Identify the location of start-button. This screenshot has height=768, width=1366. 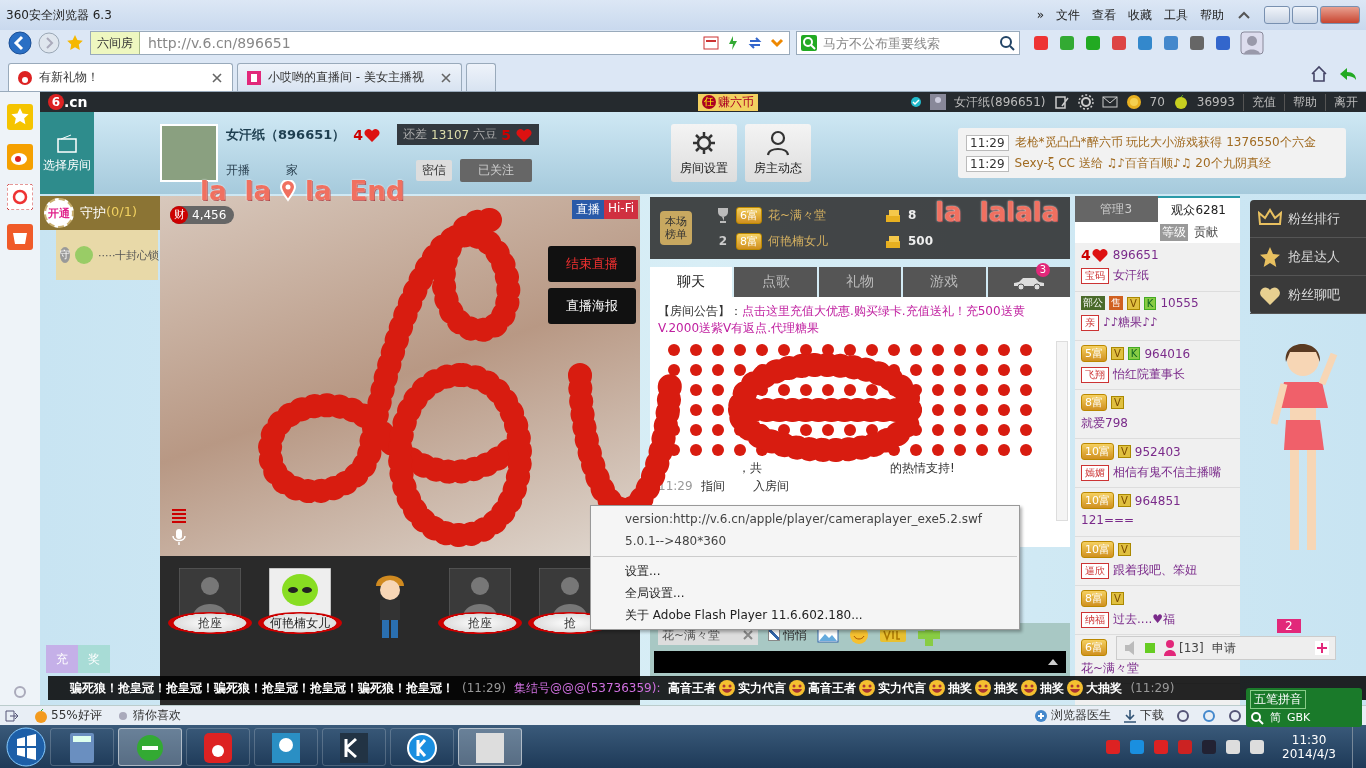
(26, 746).